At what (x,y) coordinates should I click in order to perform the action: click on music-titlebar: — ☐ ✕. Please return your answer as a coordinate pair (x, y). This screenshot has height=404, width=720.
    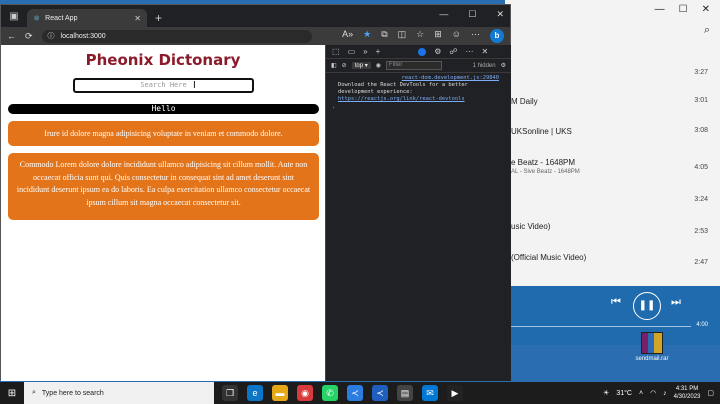
    Looking at the image, I should click on (612, 9).